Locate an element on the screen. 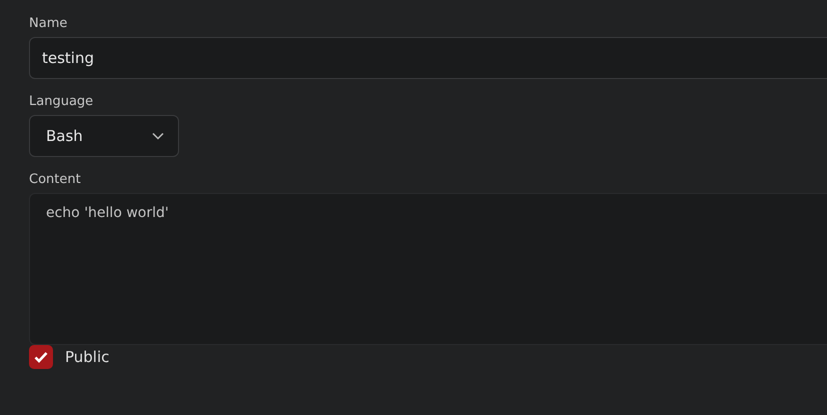 The width and height of the screenshot is (827, 415). field-label: Language is located at coordinates (61, 101).